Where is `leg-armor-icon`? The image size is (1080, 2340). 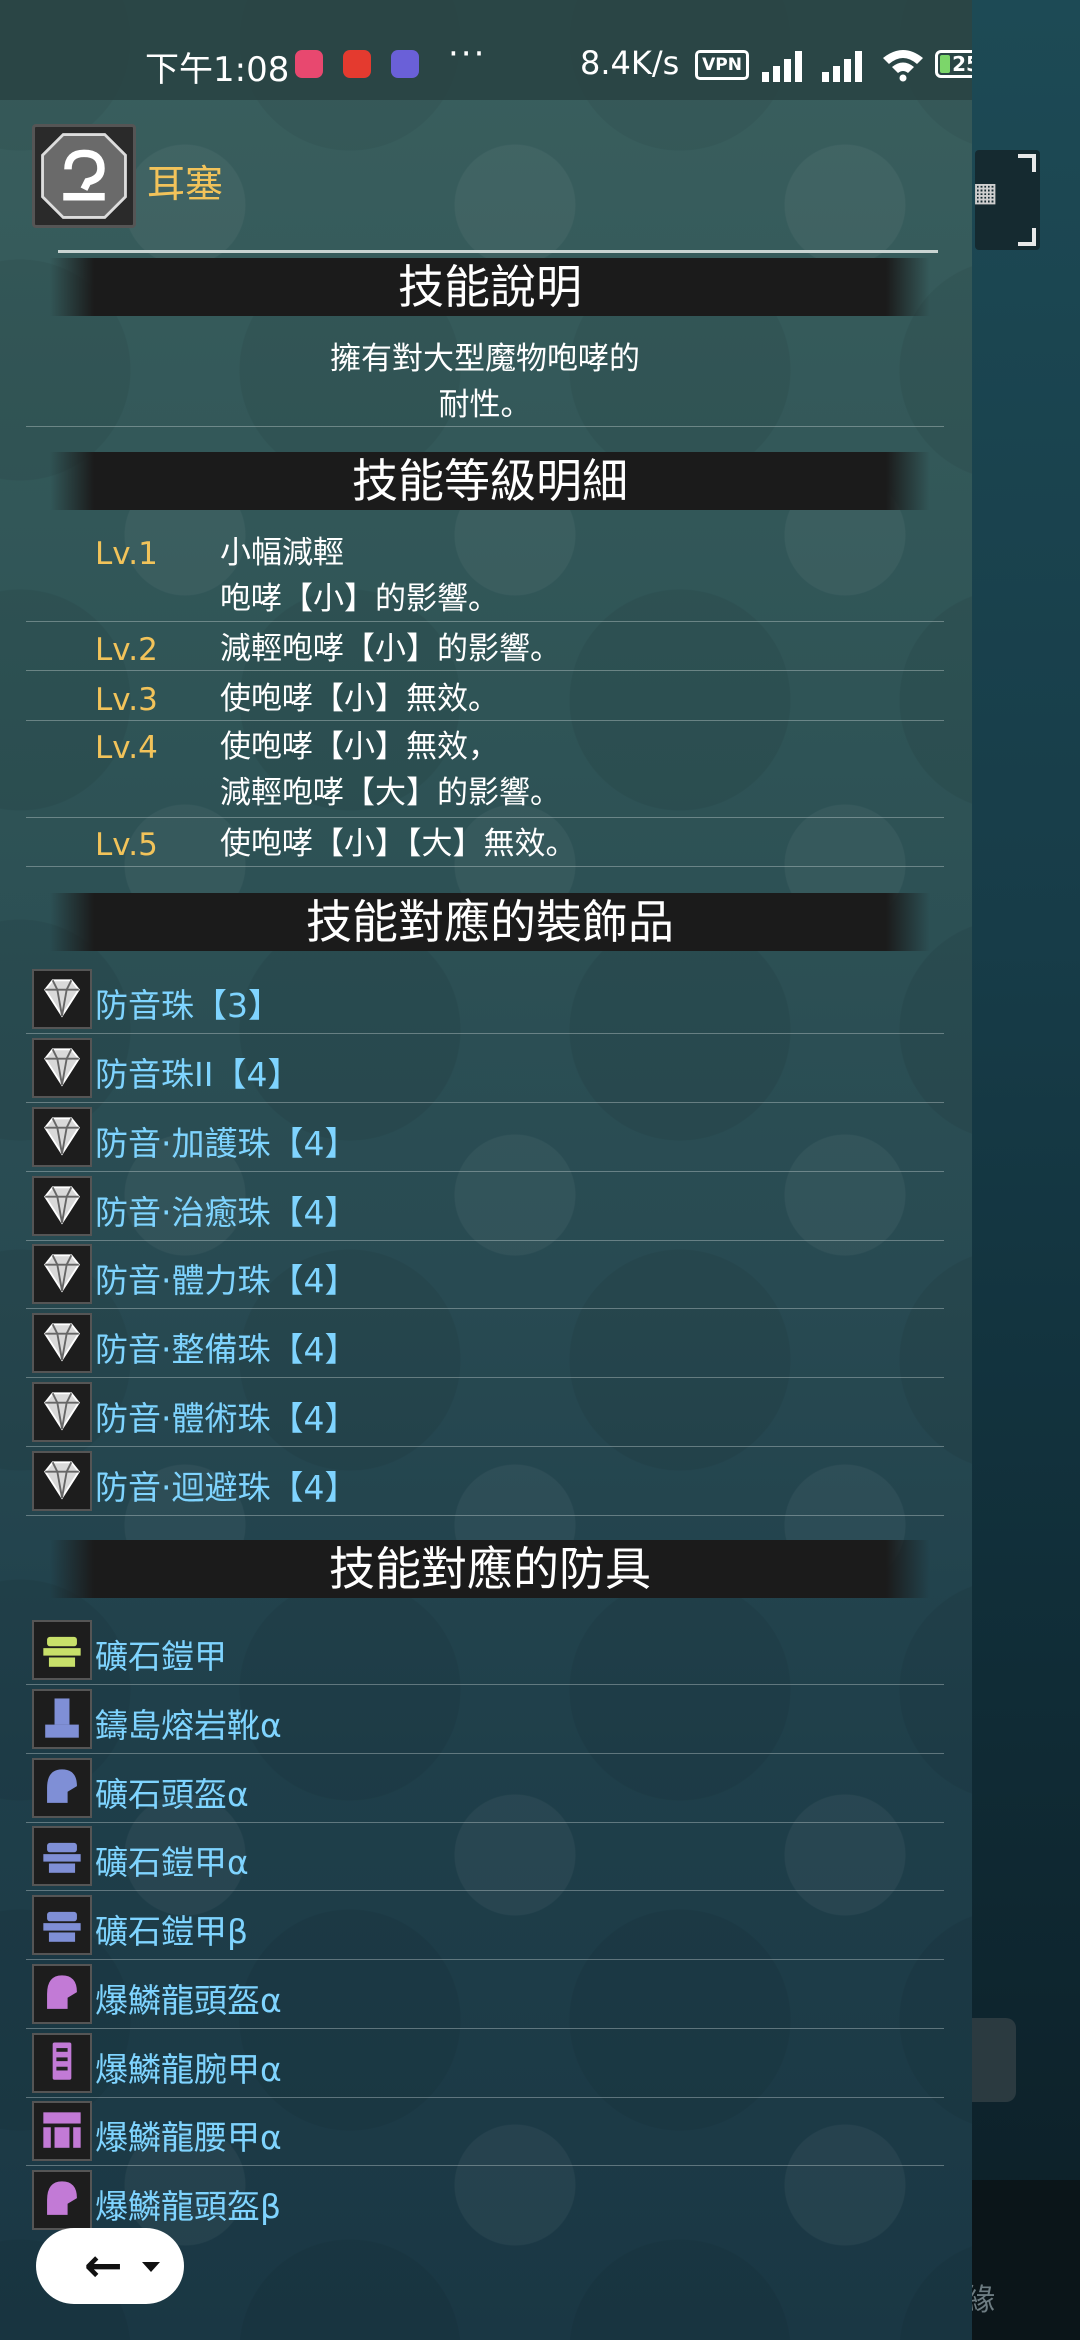 leg-armor-icon is located at coordinates (62, 1719).